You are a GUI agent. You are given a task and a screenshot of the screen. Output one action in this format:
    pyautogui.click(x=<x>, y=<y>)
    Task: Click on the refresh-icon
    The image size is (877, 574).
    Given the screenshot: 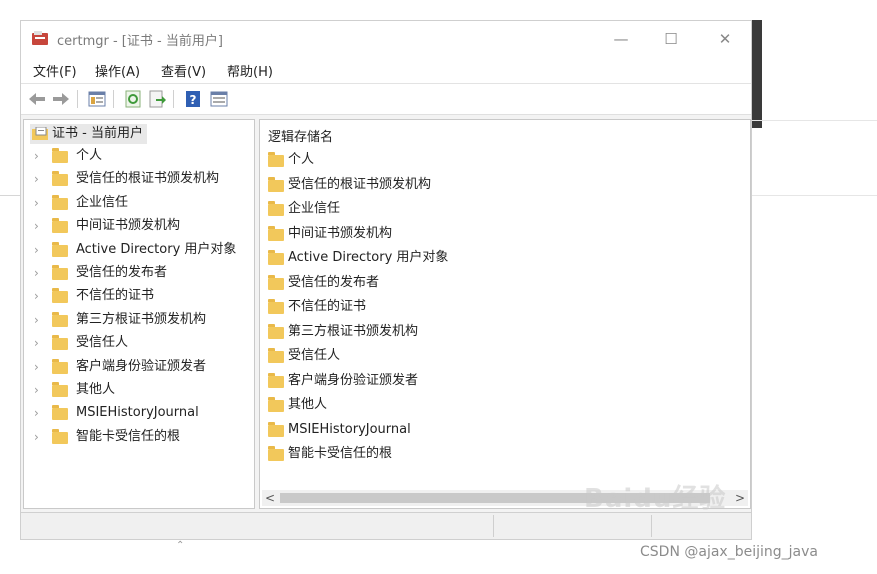 What is the action you would take?
    pyautogui.click(x=133, y=99)
    